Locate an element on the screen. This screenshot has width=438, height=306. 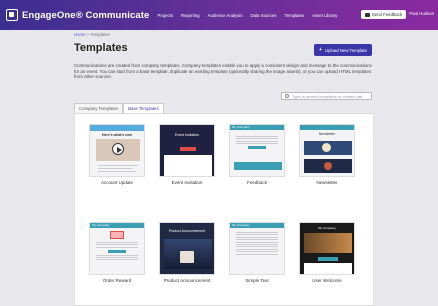
gift-icon is located at coordinates (117, 235).